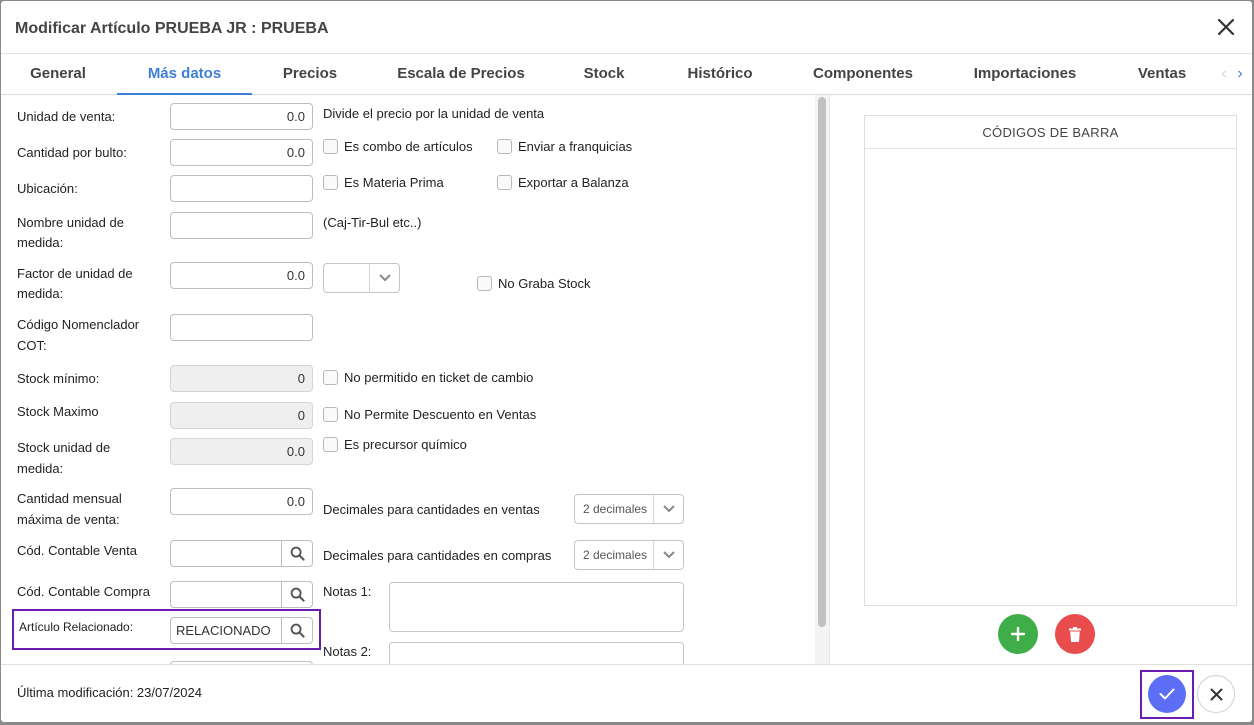 The height and width of the screenshot is (725, 1254). What do you see at coordinates (440, 414) in the screenshot?
I see `descuento-checkbox-label: No Permite Descuento en Ventas` at bounding box center [440, 414].